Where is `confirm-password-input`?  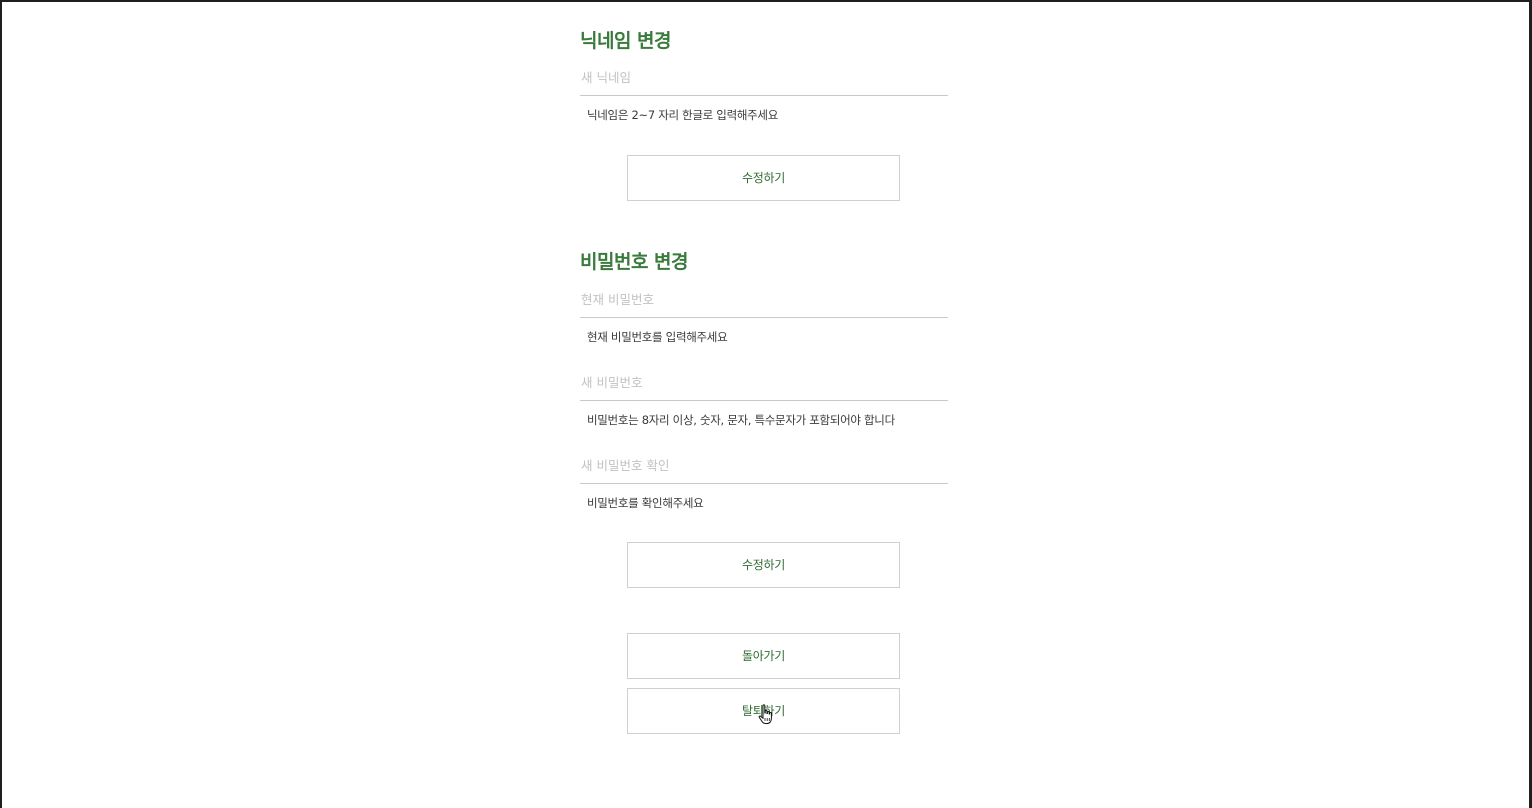
confirm-password-input is located at coordinates (764, 469).